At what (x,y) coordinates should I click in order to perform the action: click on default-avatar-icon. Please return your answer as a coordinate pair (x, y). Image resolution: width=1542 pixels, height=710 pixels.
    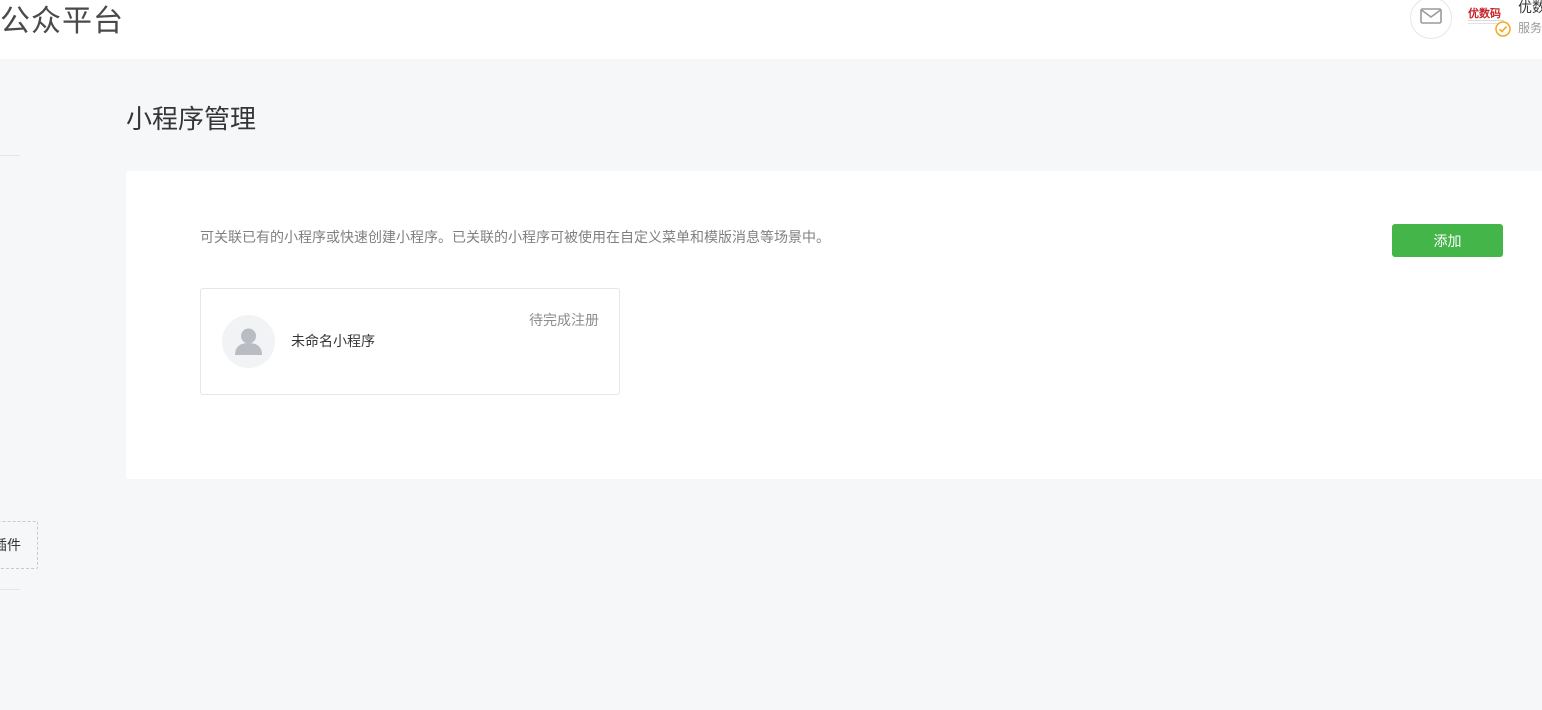
    Looking at the image, I should click on (248, 341).